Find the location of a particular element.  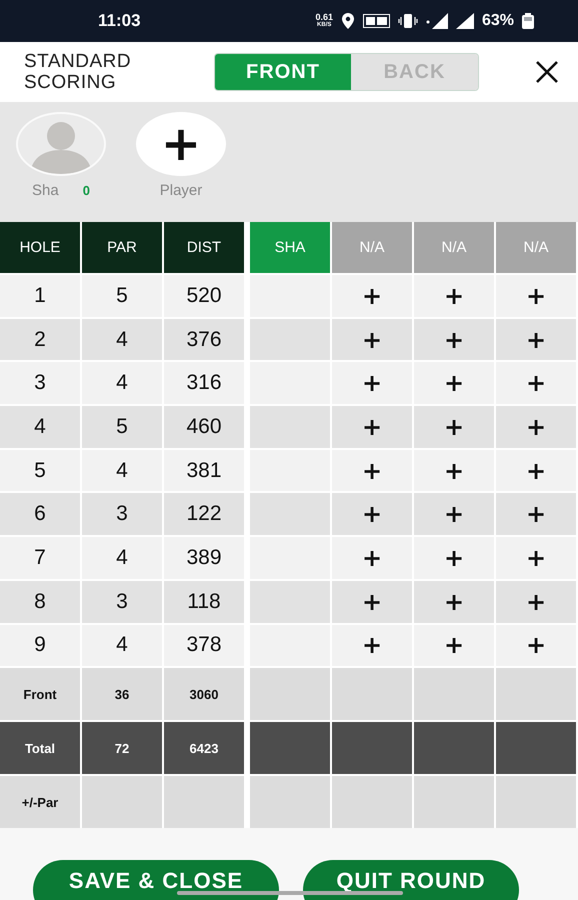

network-speed: 0.61 is located at coordinates (324, 17).